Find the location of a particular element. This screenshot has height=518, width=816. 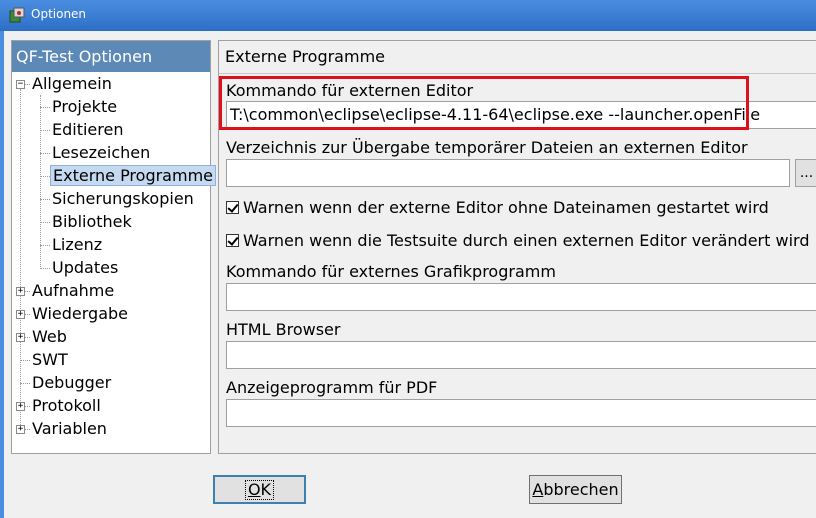

tree-item-label: Aufnahme is located at coordinates (73, 290).